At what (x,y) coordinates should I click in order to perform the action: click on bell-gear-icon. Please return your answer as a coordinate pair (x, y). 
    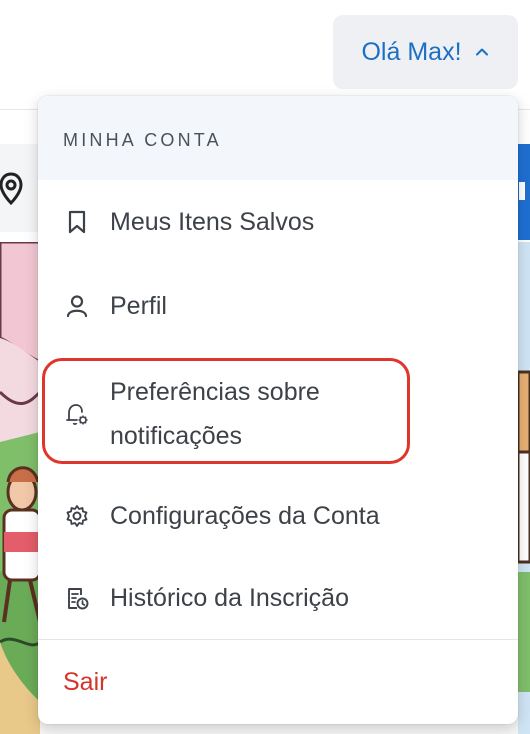
    Looking at the image, I should click on (77, 414).